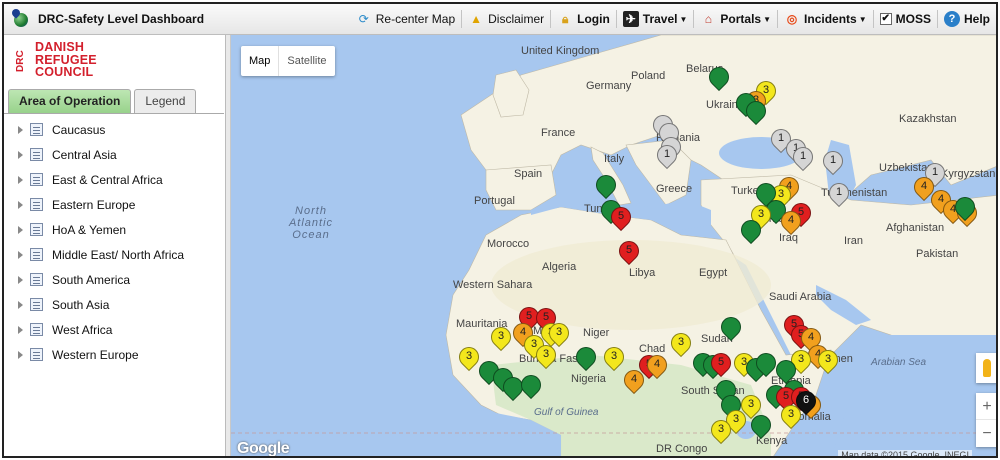 Image resolution: width=1000 pixels, height=460 pixels. I want to click on country-label: Italy, so click(614, 159).